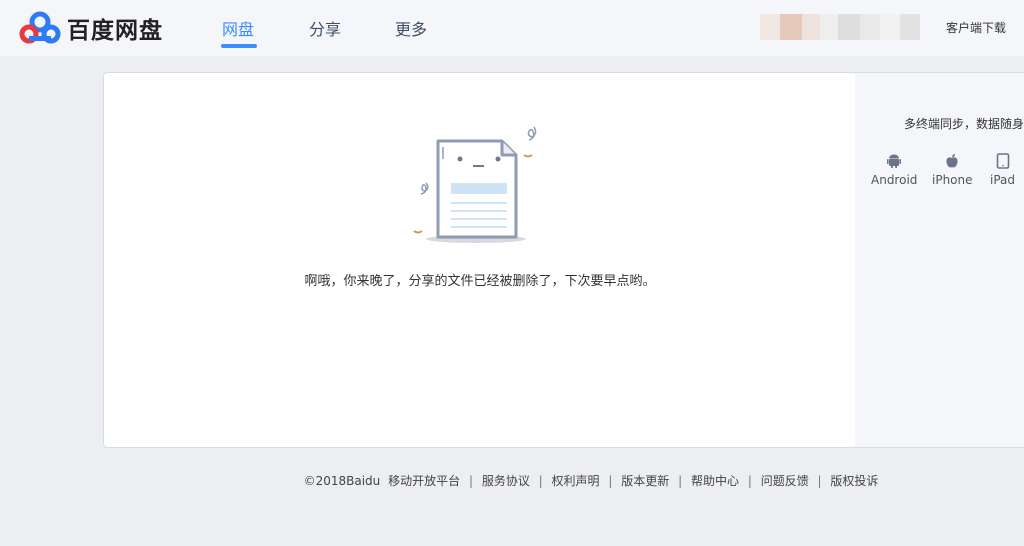  I want to click on device-iphone: iPhone, so click(952, 170).